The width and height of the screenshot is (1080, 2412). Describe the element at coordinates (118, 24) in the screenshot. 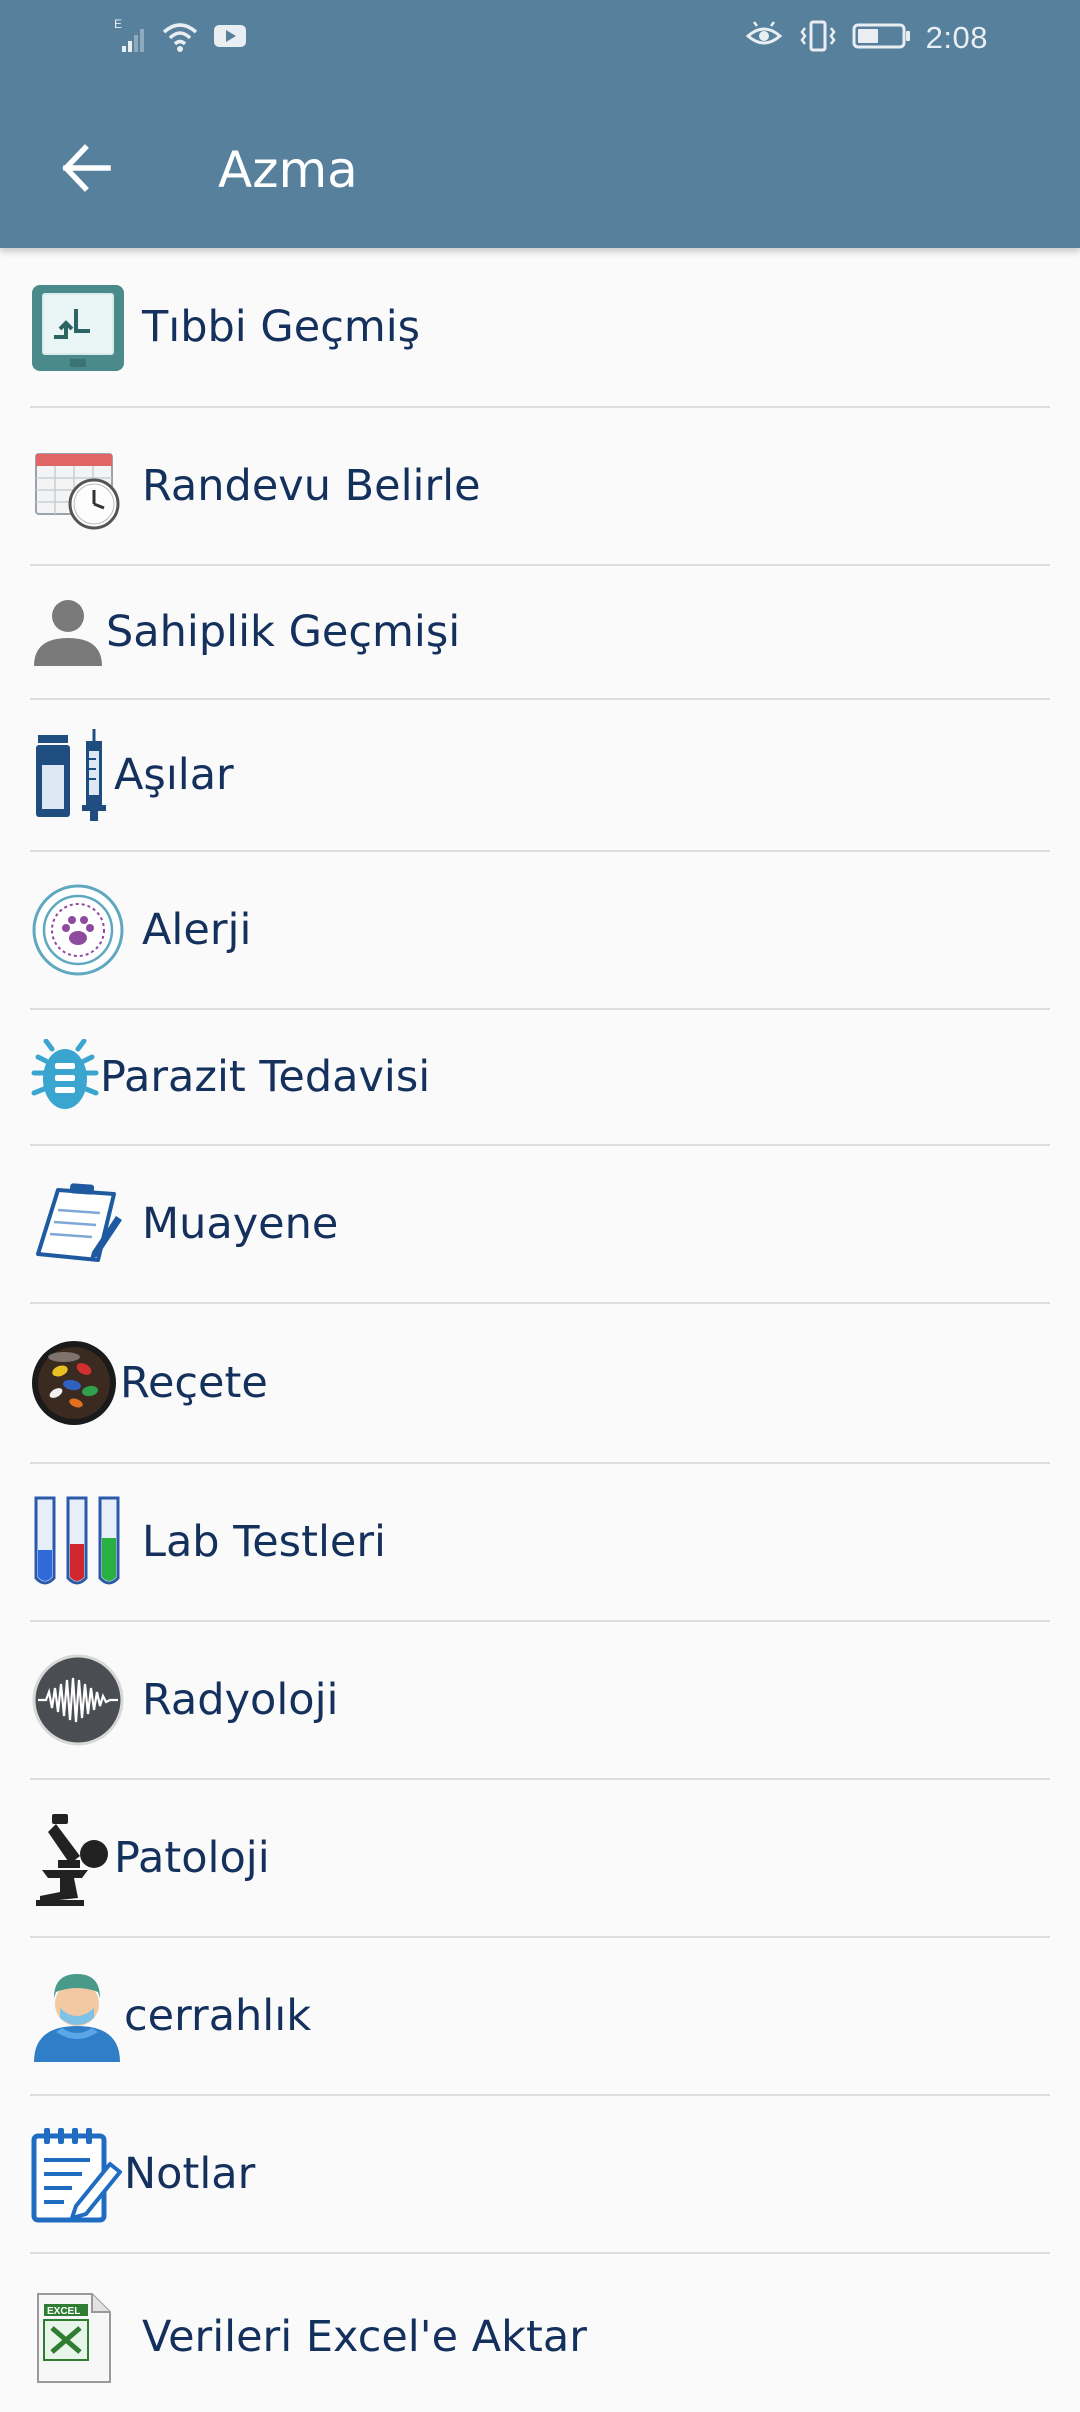

I see `signal-type-label: E` at that location.